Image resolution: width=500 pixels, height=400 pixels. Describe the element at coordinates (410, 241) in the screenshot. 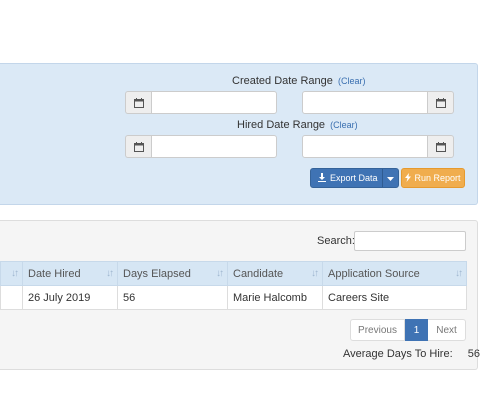

I see `search-input` at that location.